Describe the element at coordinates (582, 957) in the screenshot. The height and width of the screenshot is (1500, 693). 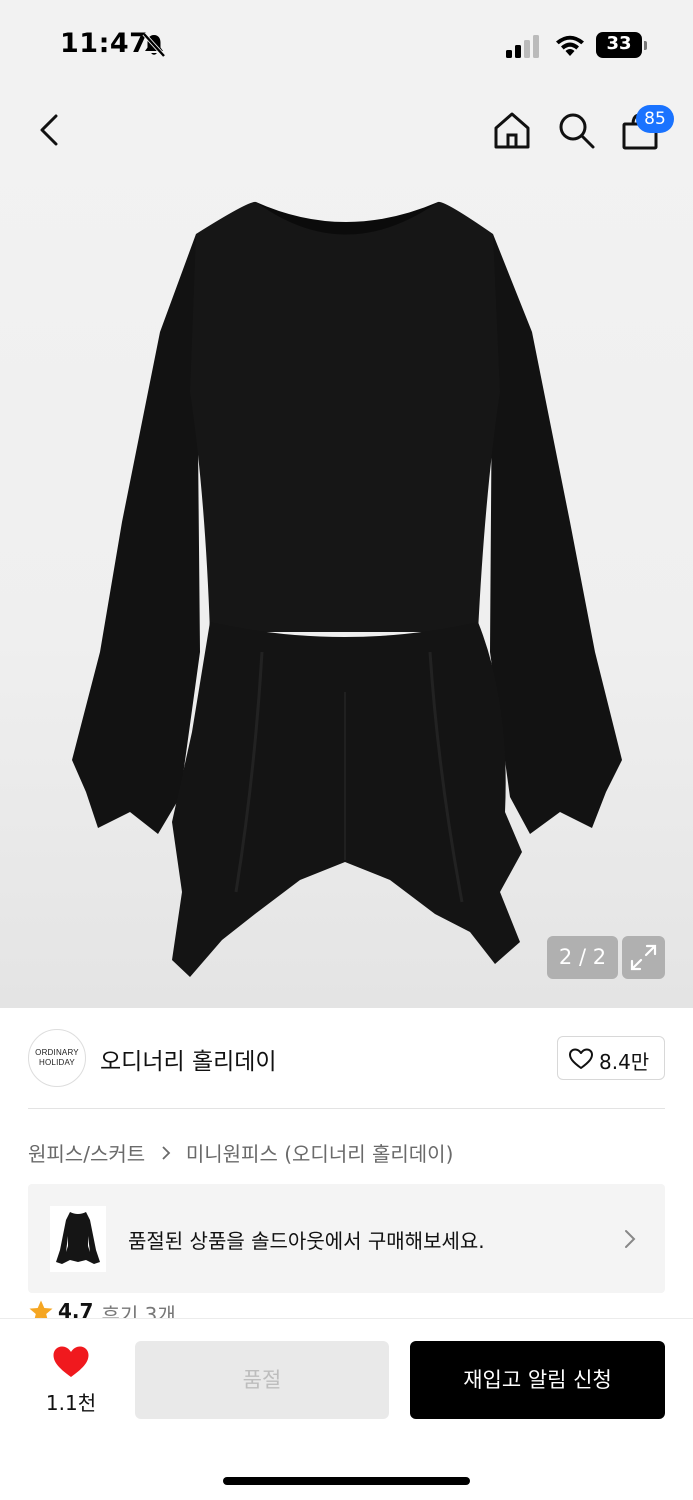
I see `image-counter: 2 / 2` at that location.